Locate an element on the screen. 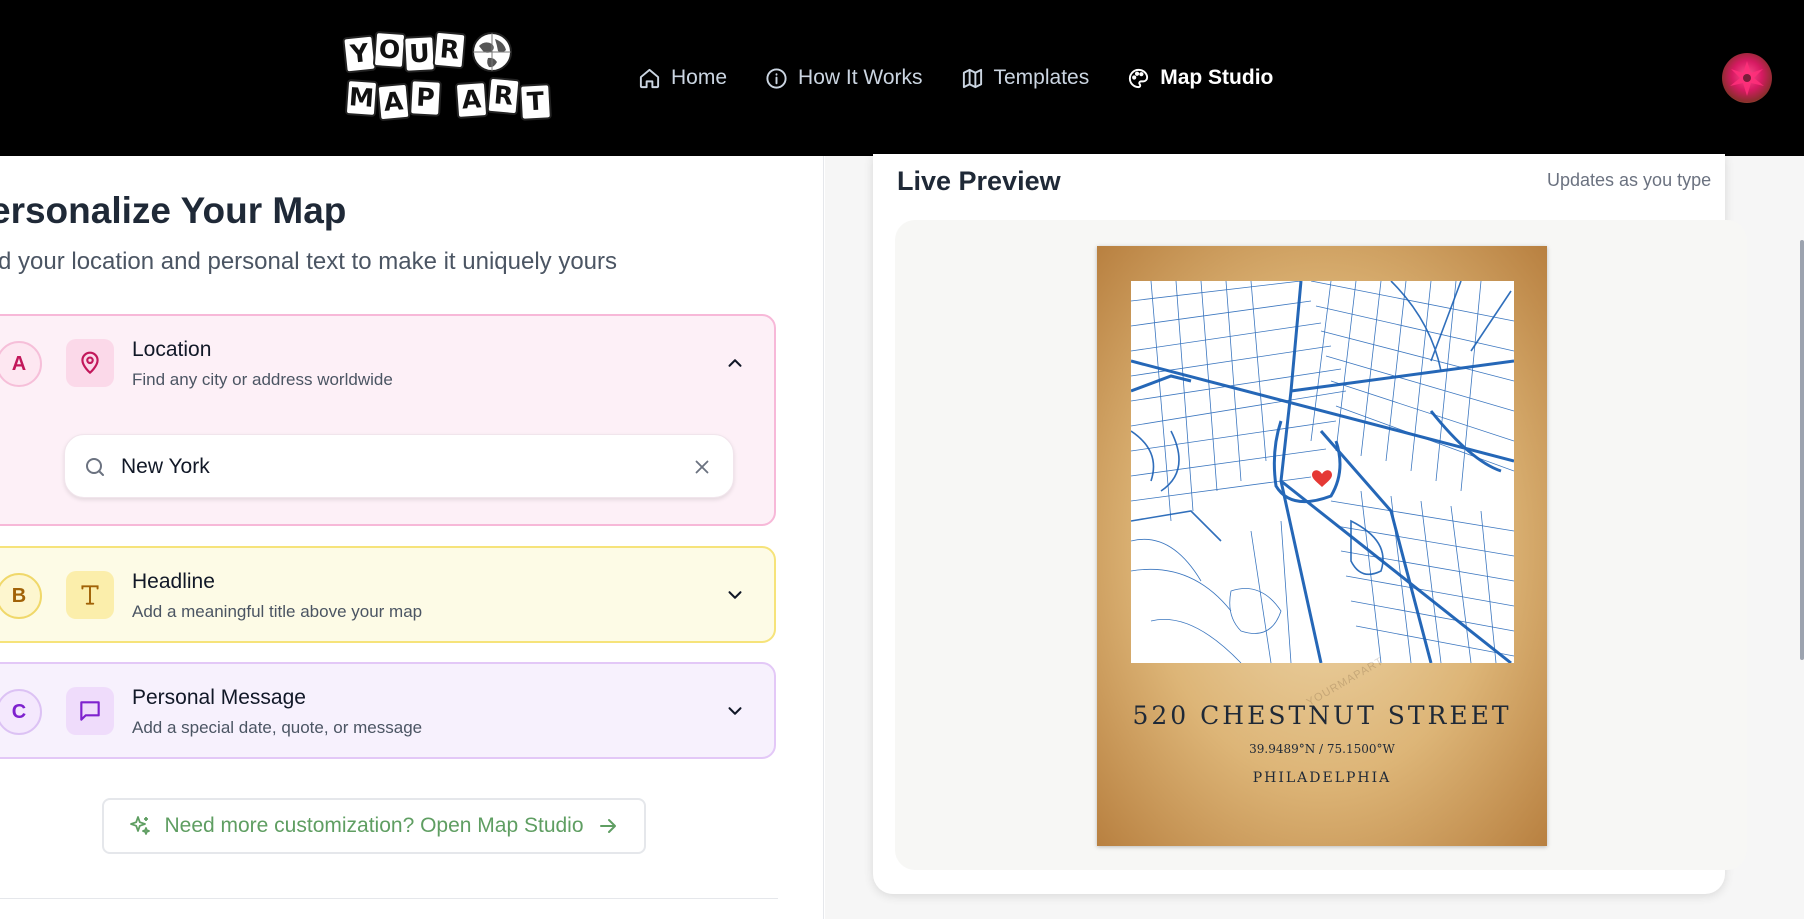 The height and width of the screenshot is (919, 1804). logo-letter: M is located at coordinates (361, 98).